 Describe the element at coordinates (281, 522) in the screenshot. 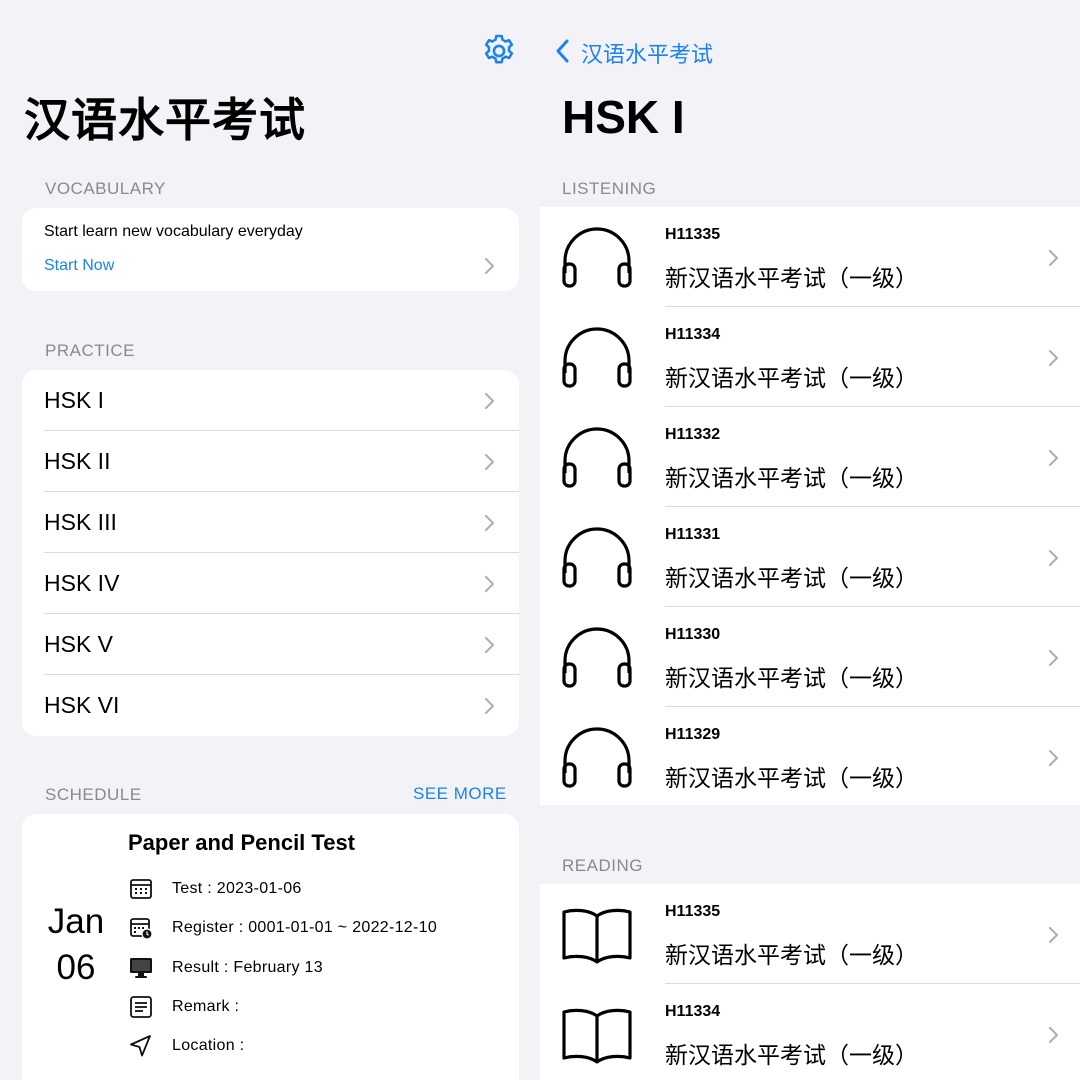

I see `practice-item-hsk-3: HSK III` at that location.